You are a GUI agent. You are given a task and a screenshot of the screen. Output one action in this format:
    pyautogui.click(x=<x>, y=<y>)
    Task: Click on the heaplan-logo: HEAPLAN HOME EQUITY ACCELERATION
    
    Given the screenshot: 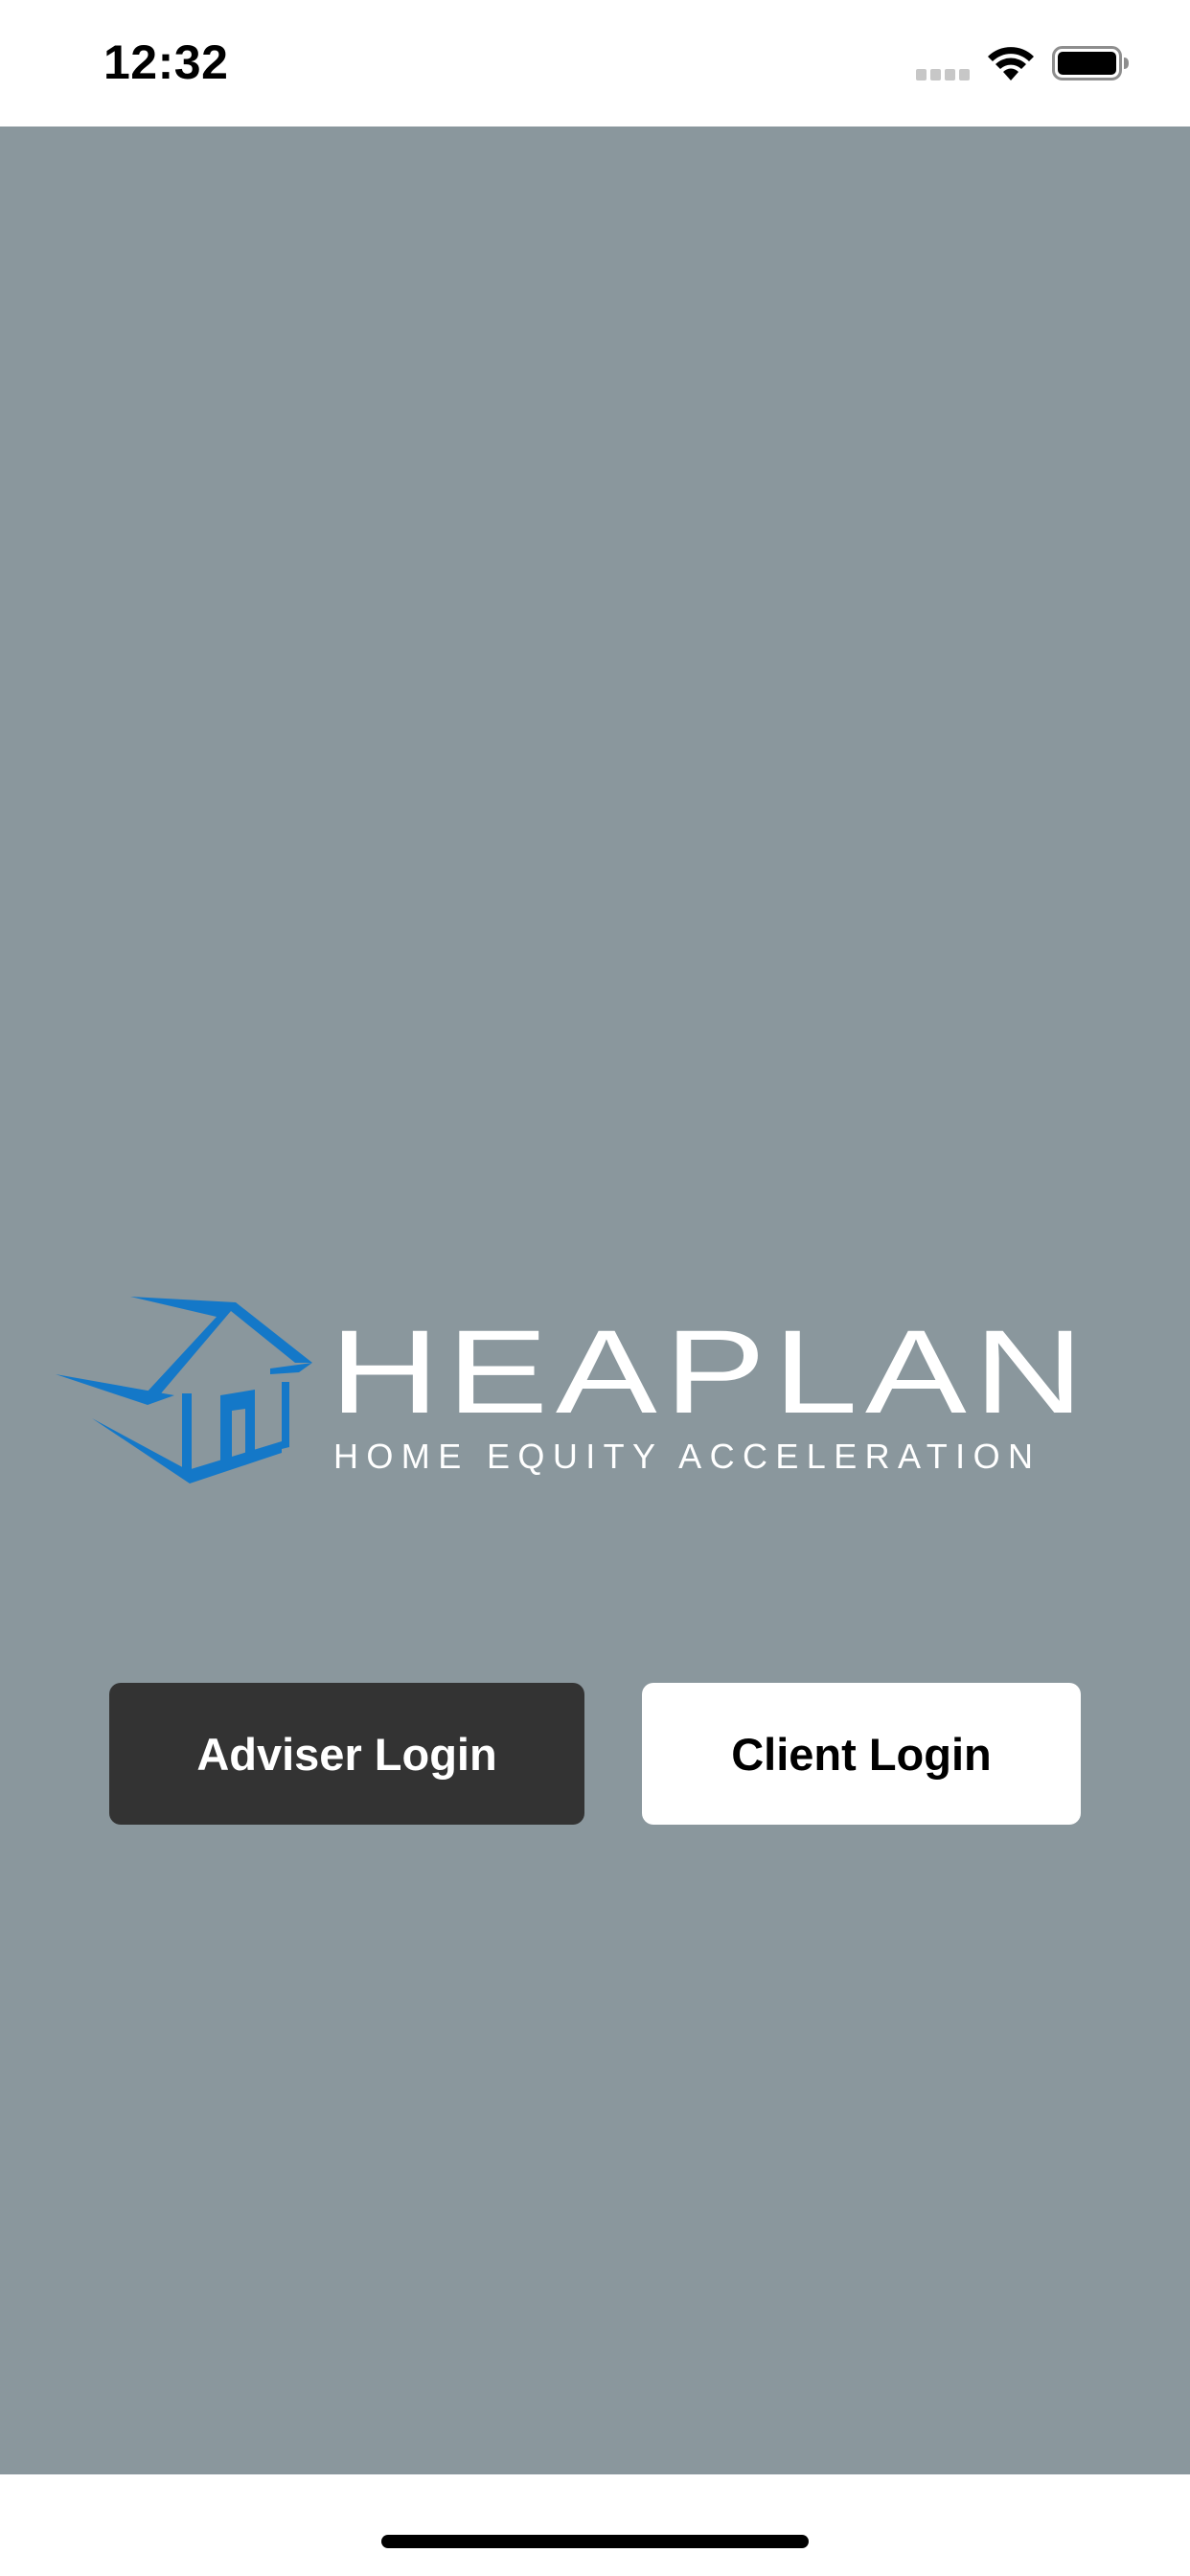 What is the action you would take?
    pyautogui.click(x=591, y=1394)
    